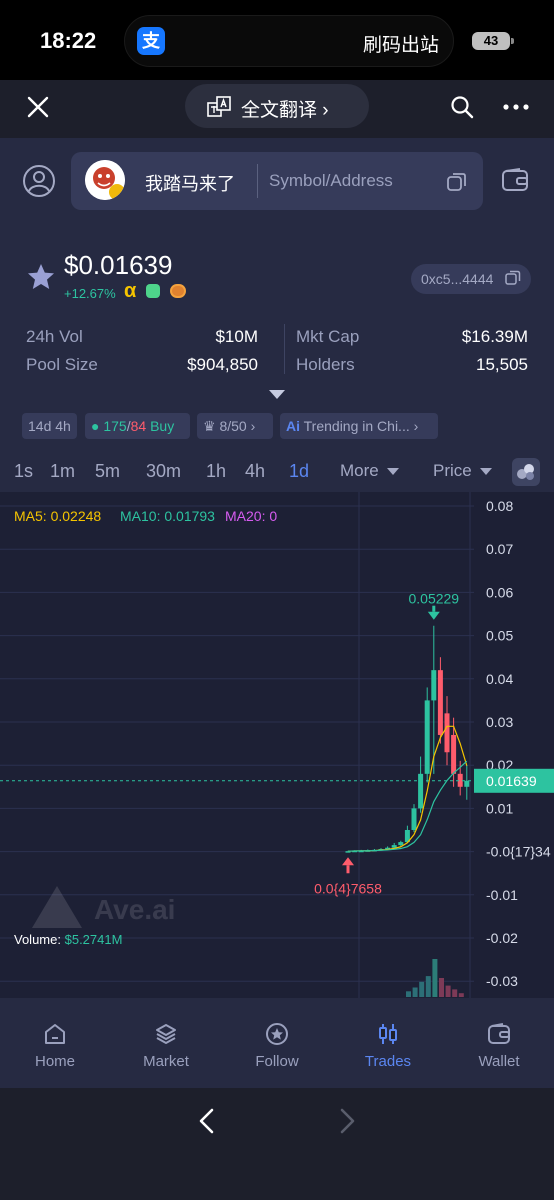 The image size is (554, 1200). Describe the element at coordinates (41, 277) in the screenshot. I see `favorite-star-icon` at that location.